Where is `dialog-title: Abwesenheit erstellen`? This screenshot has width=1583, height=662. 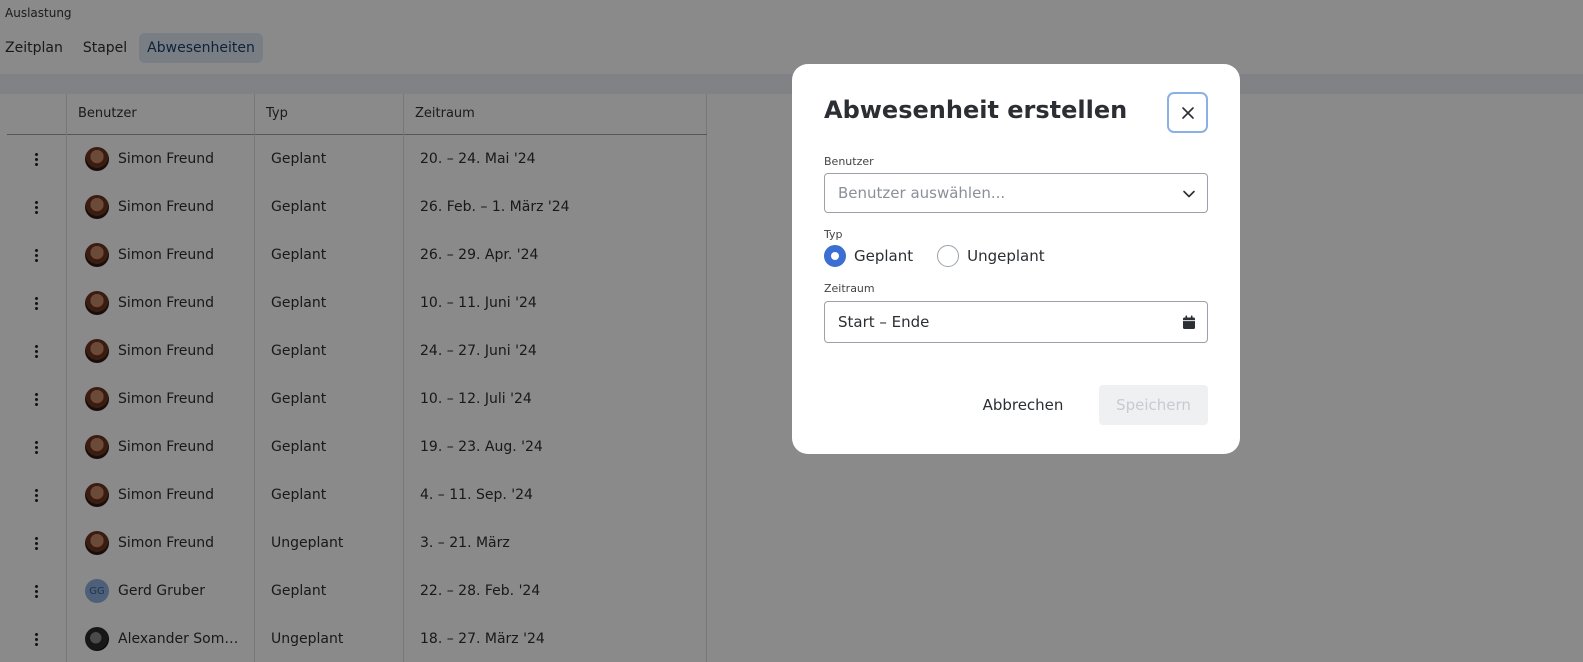 dialog-title: Abwesenheit erstellen is located at coordinates (976, 110).